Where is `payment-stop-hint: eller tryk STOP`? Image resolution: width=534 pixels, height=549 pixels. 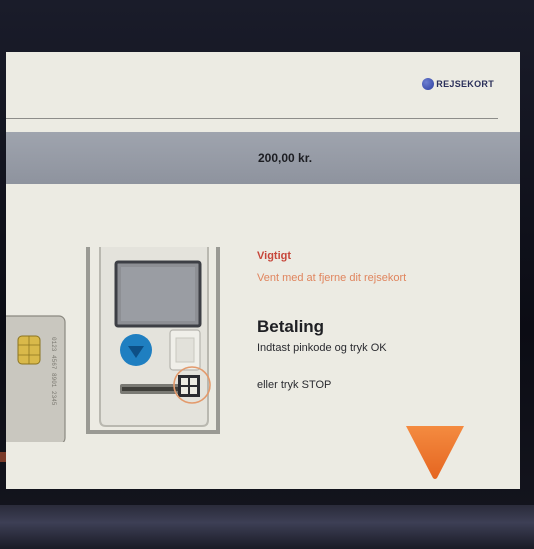 payment-stop-hint: eller tryk STOP is located at coordinates (294, 385).